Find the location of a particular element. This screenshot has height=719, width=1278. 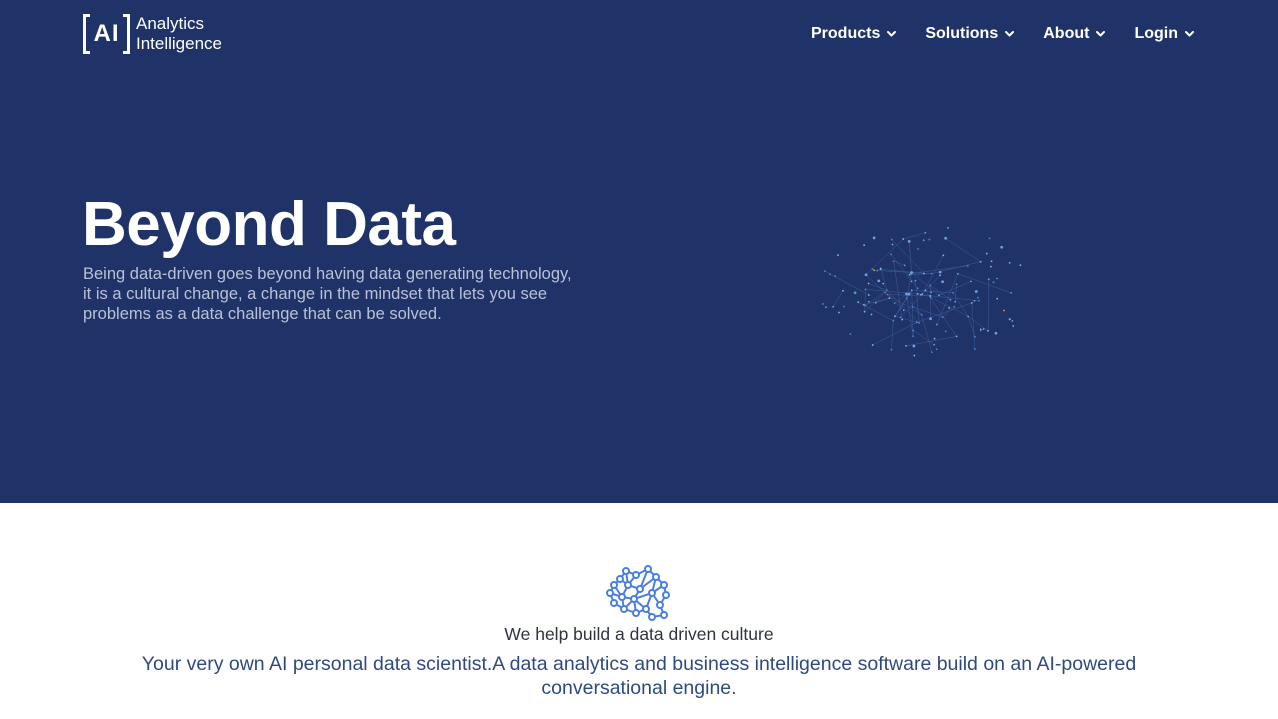

logo: AI Analytics Intelligence is located at coordinates (152, 34).